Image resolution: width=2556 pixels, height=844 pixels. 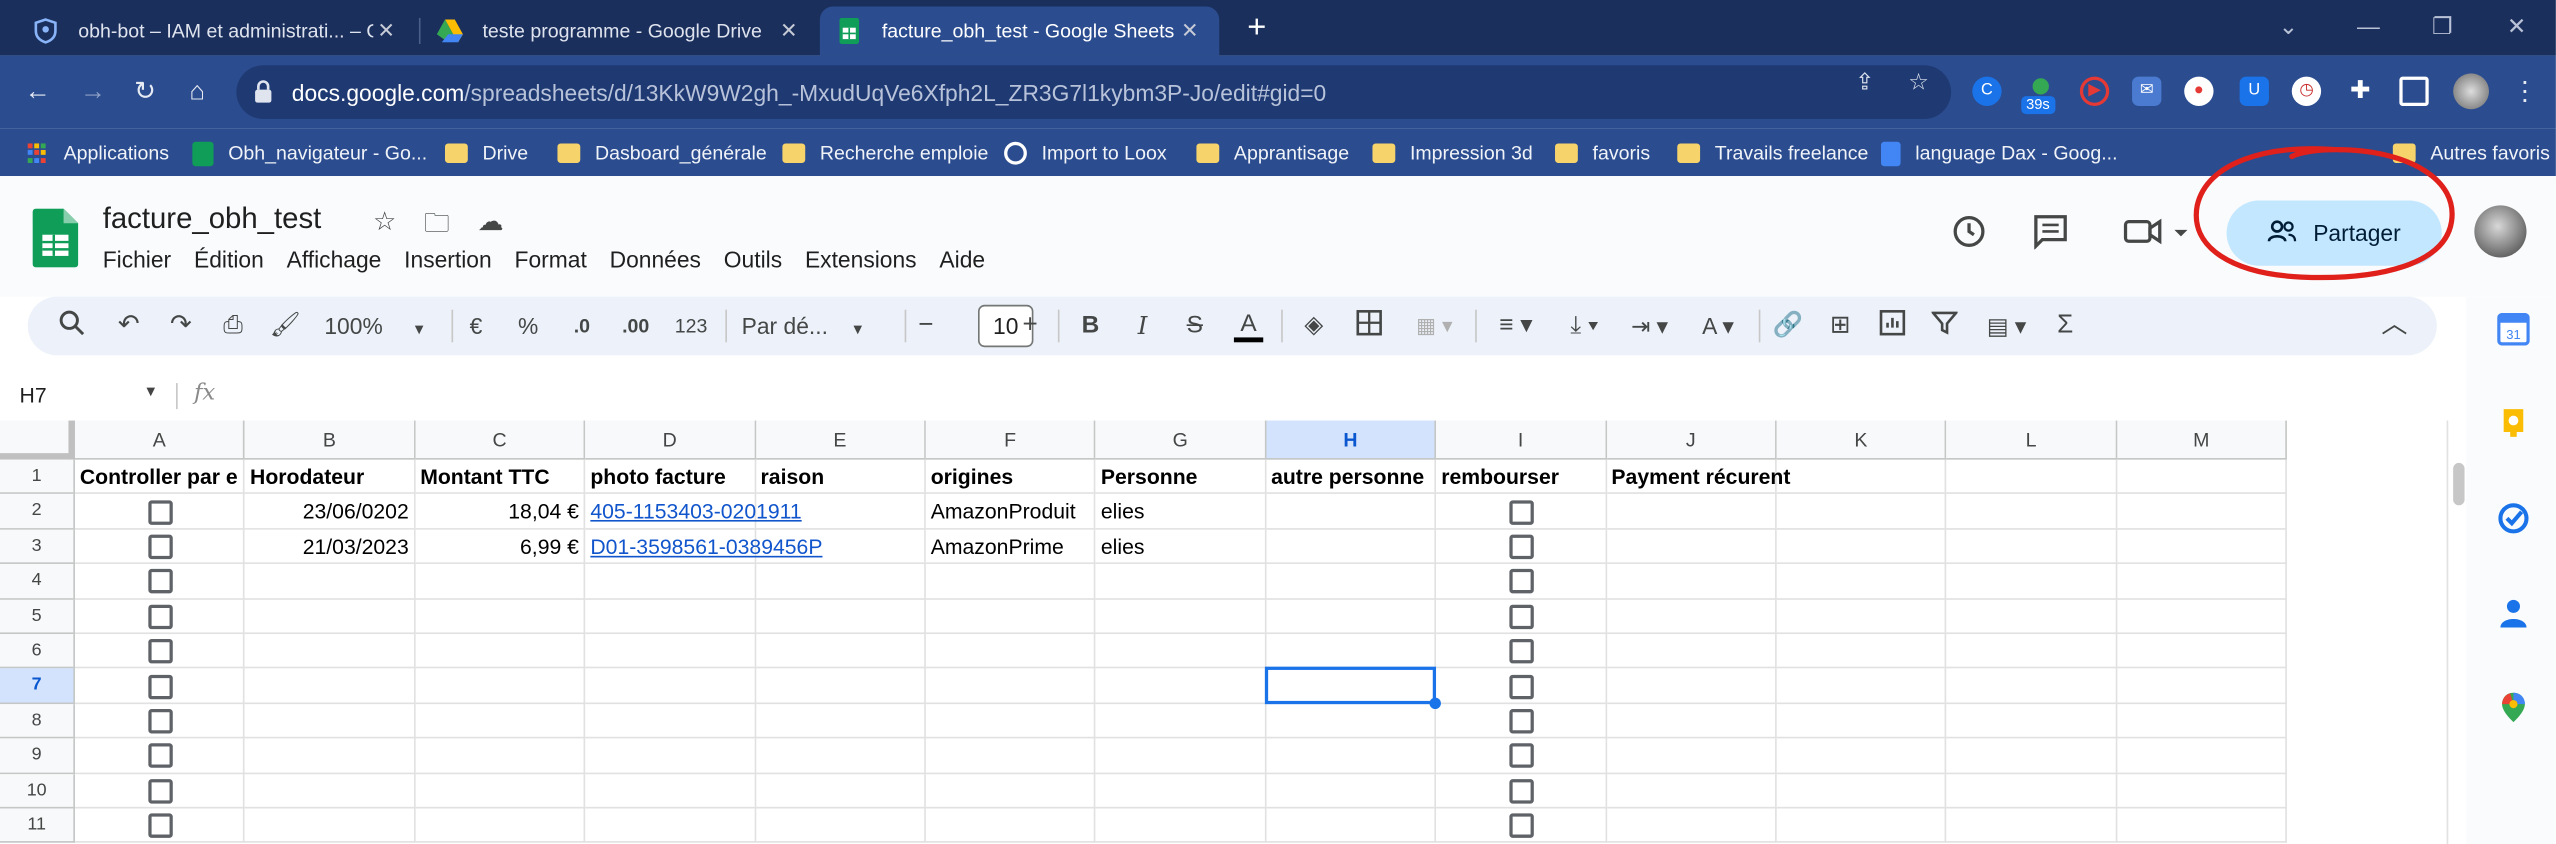 What do you see at coordinates (528, 326) in the screenshot?
I see `percent-button: %` at bounding box center [528, 326].